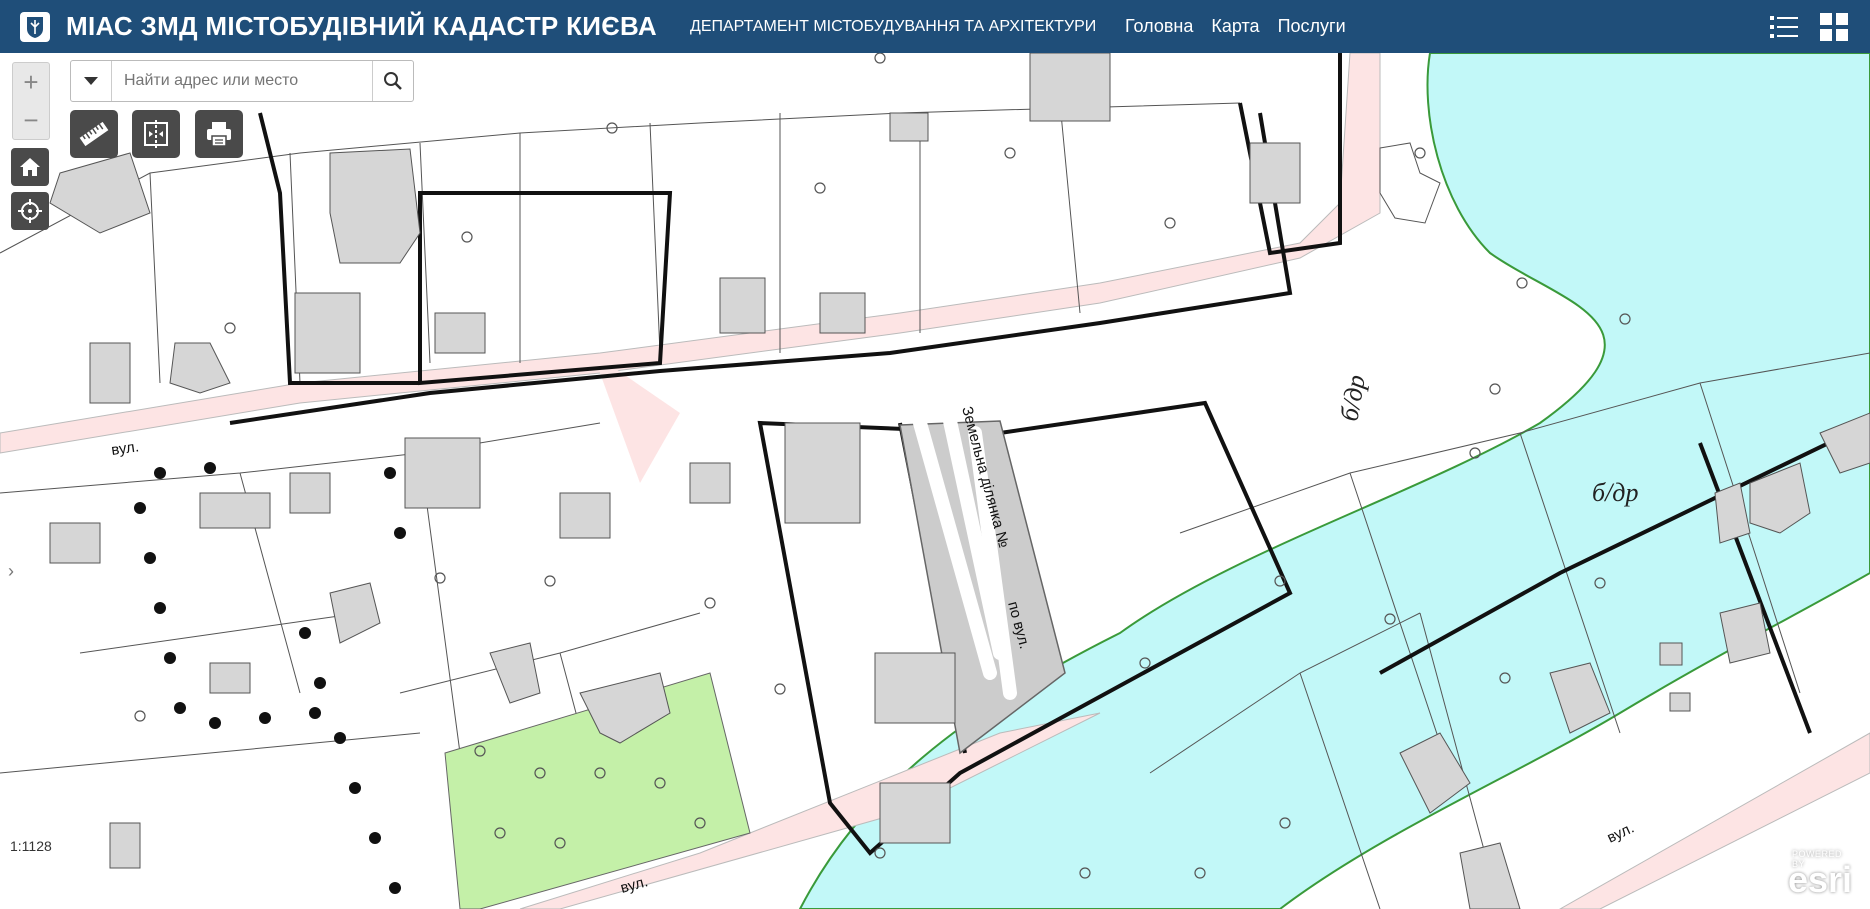  What do you see at coordinates (31, 120) in the screenshot?
I see `zoom-out-button: −` at bounding box center [31, 120].